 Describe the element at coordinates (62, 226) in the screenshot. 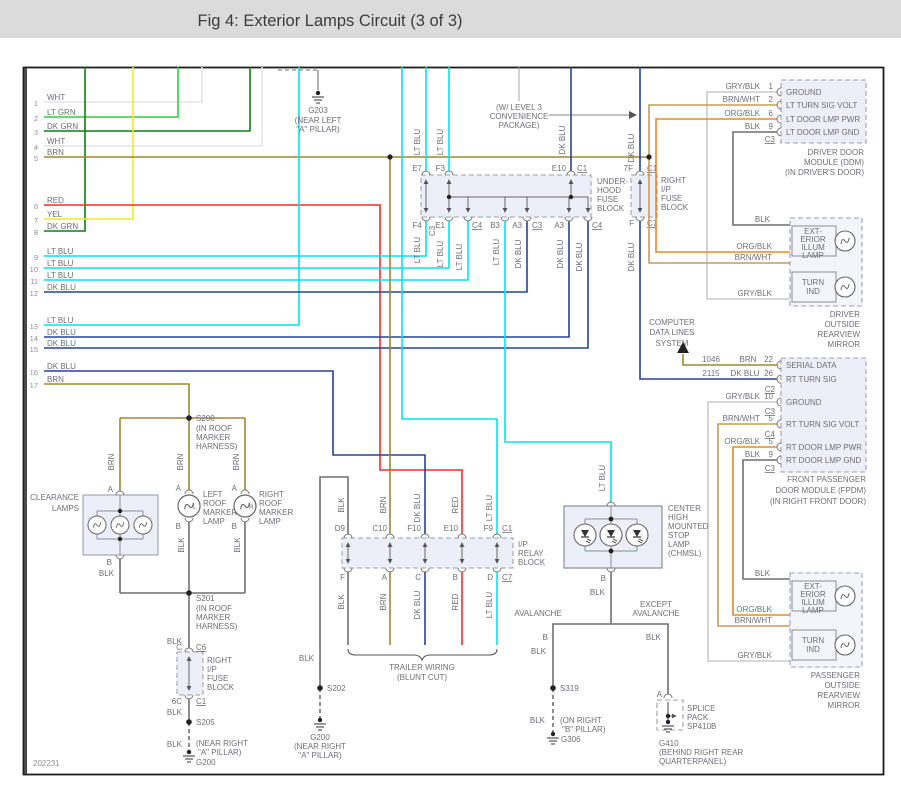

I see `wire-color-label: DK GRN` at that location.